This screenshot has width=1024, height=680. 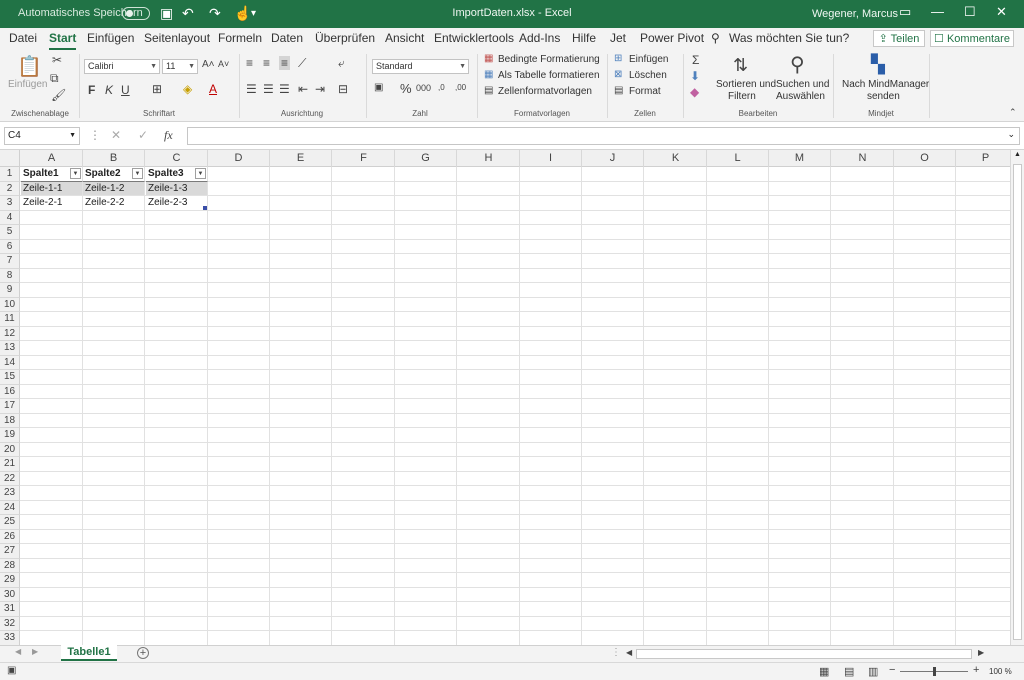 What do you see at coordinates (89, 653) in the screenshot?
I see `sheet-tab-tabelle1: Tabelle1` at bounding box center [89, 653].